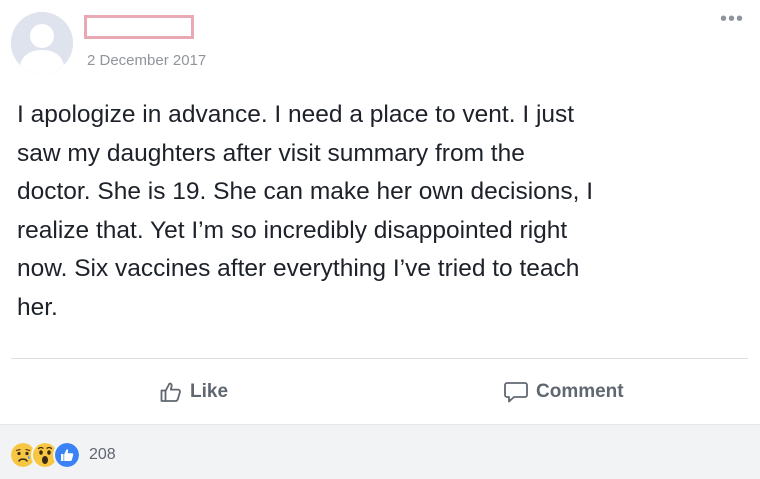 This screenshot has height=479, width=760. Describe the element at coordinates (67, 455) in the screenshot. I see `like-reaction-icon` at that location.